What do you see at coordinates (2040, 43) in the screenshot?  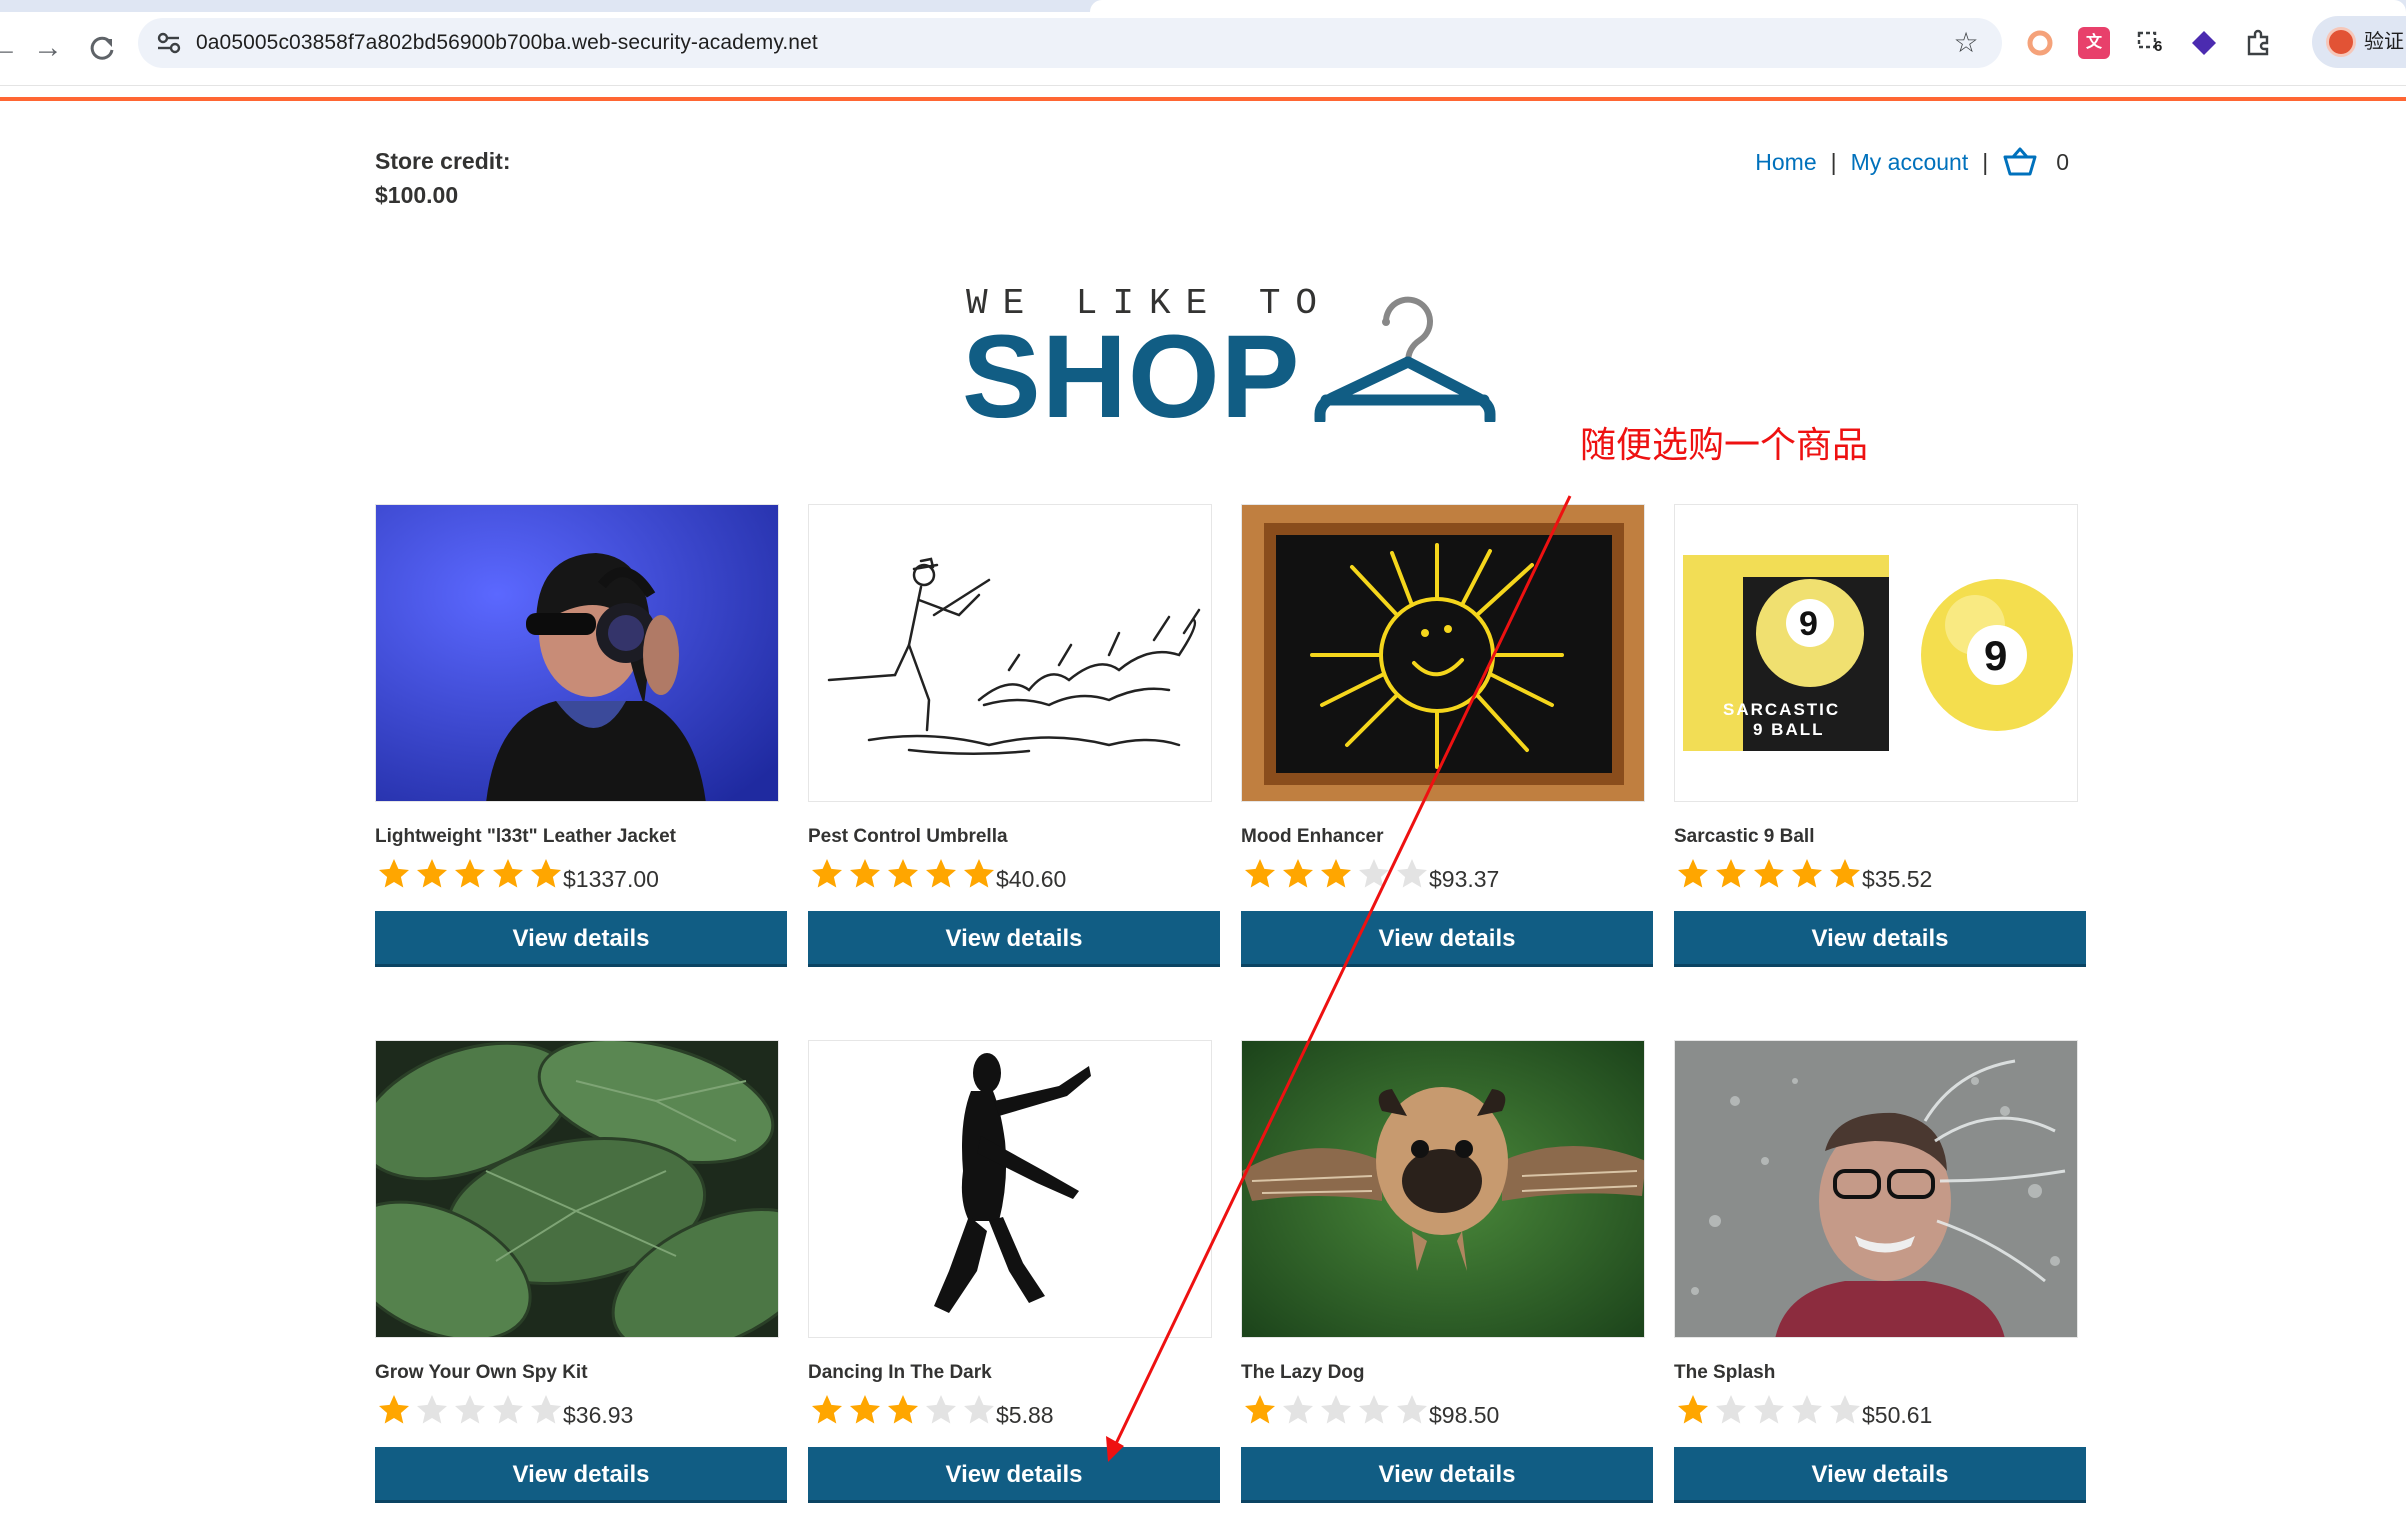 I see `extension-orange-ring-icon` at bounding box center [2040, 43].